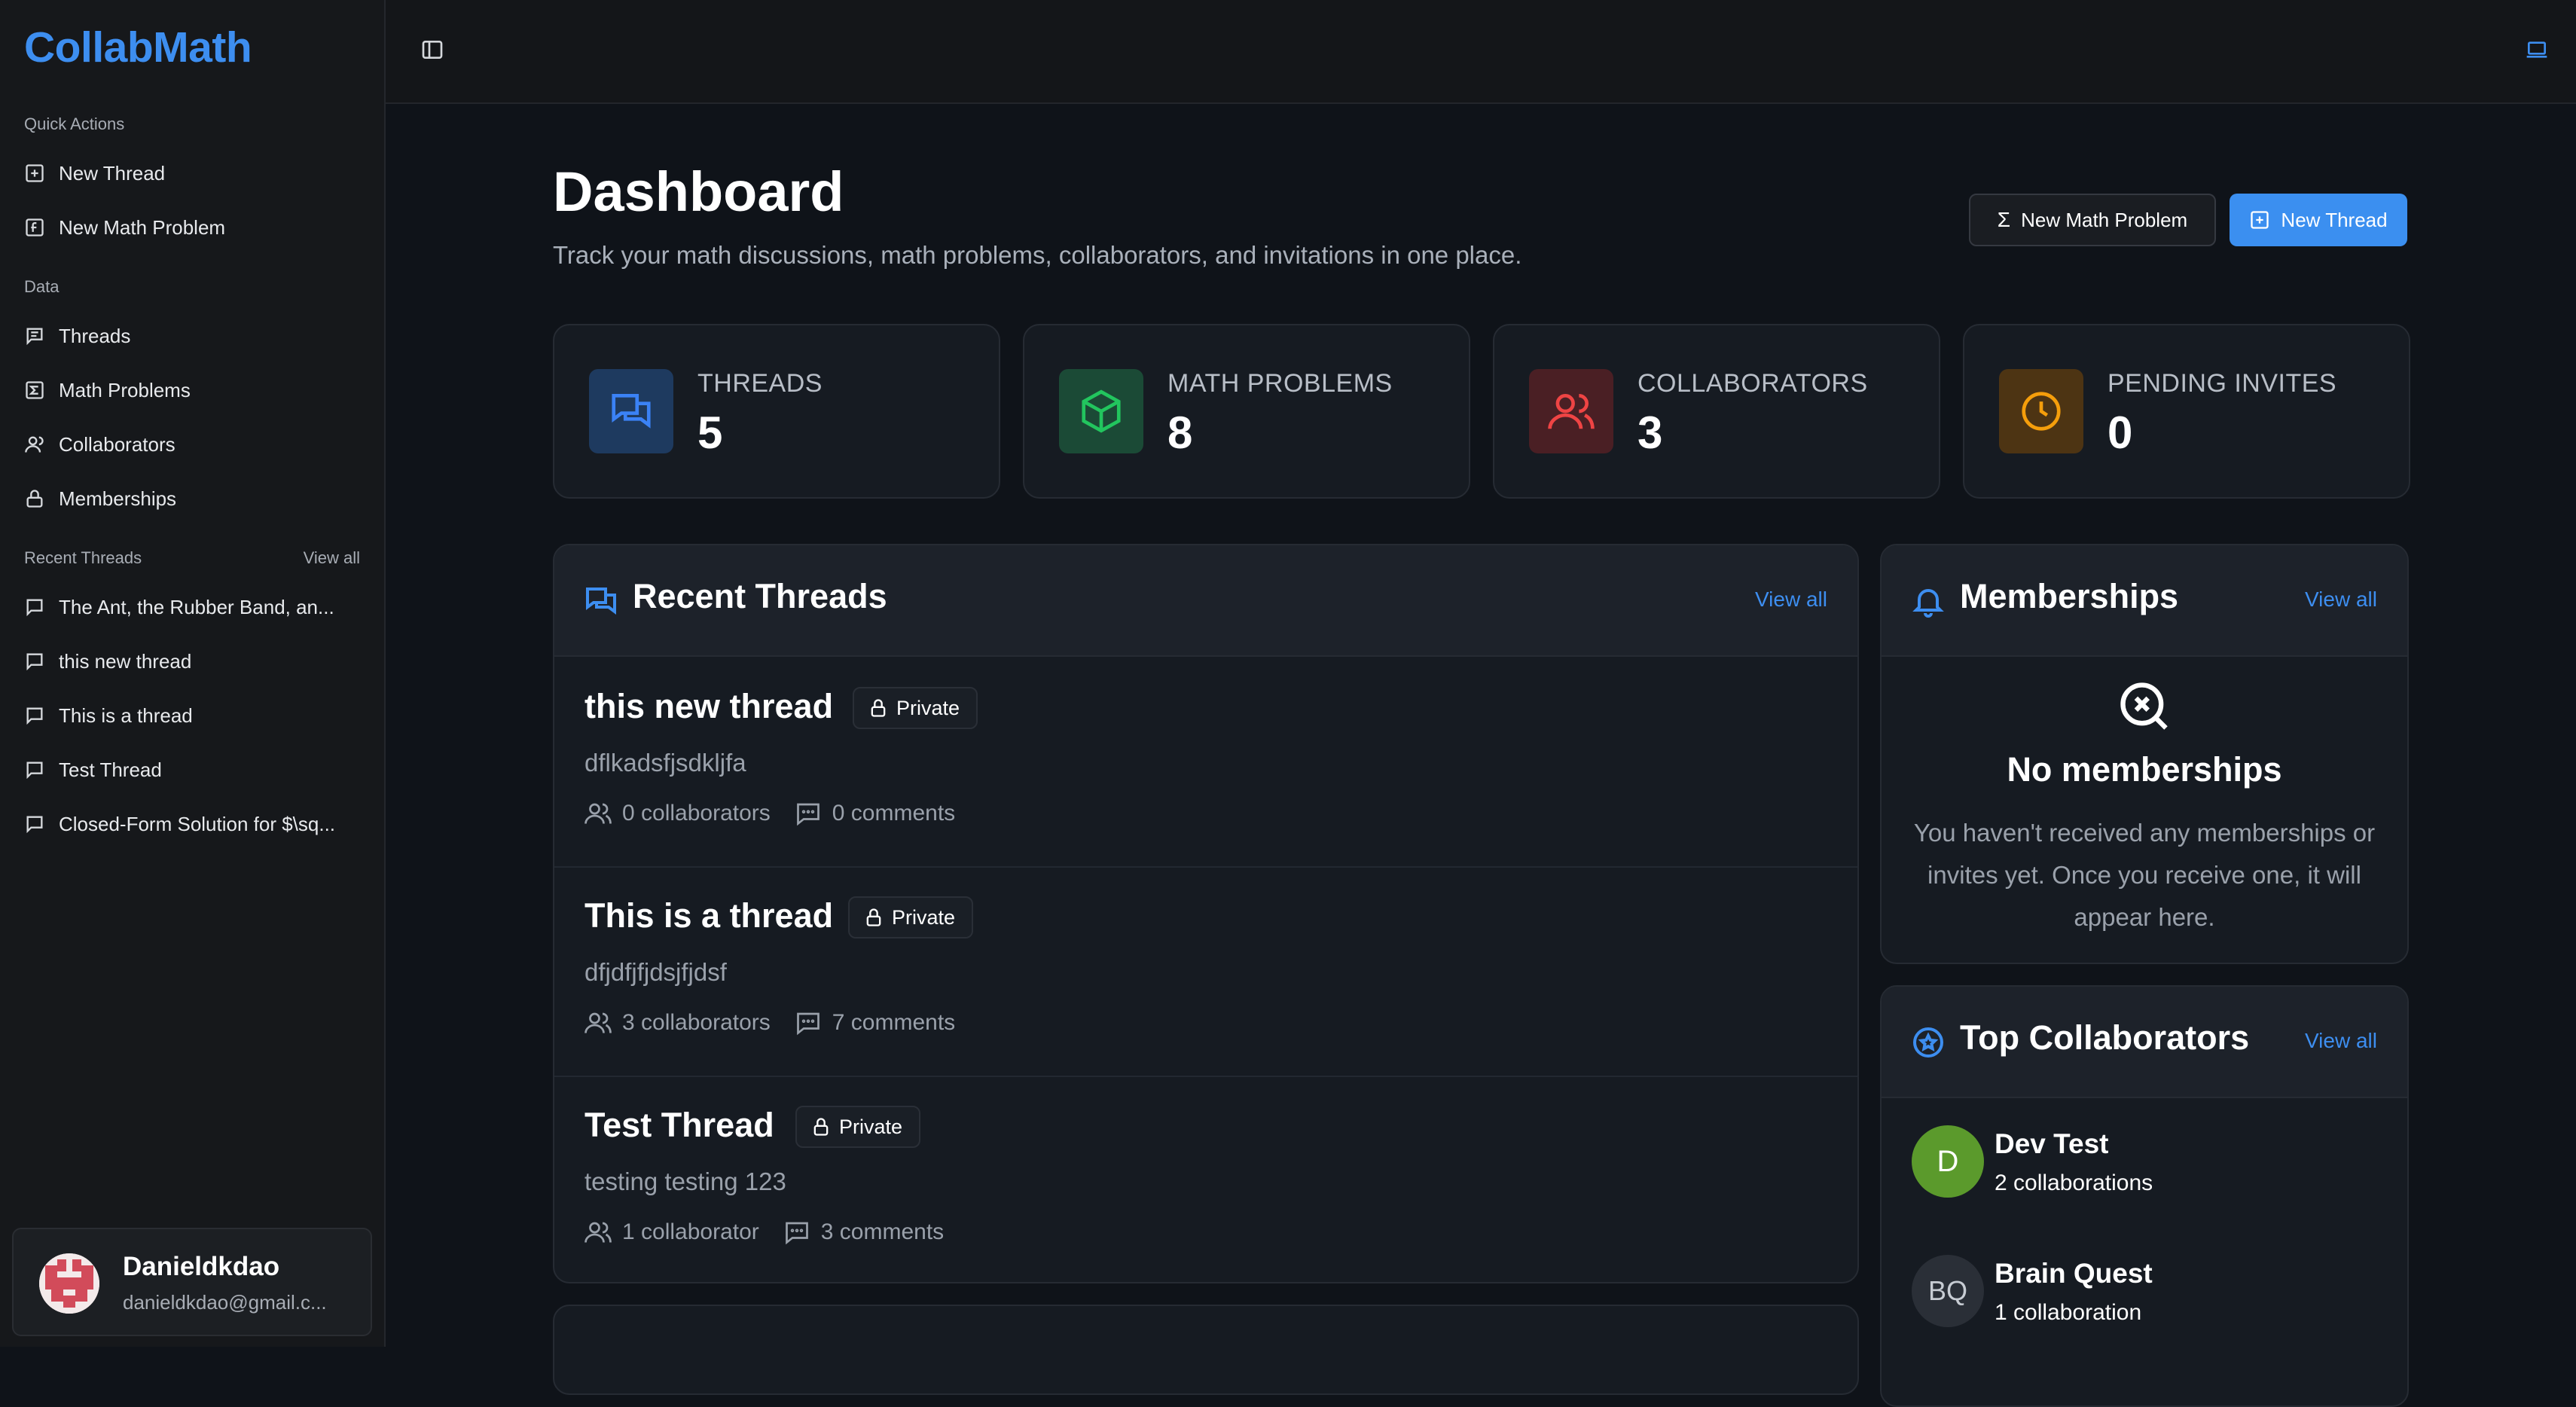 Image resolution: width=2576 pixels, height=1407 pixels. What do you see at coordinates (760, 596) in the screenshot?
I see `panel-title: Recent Threads` at bounding box center [760, 596].